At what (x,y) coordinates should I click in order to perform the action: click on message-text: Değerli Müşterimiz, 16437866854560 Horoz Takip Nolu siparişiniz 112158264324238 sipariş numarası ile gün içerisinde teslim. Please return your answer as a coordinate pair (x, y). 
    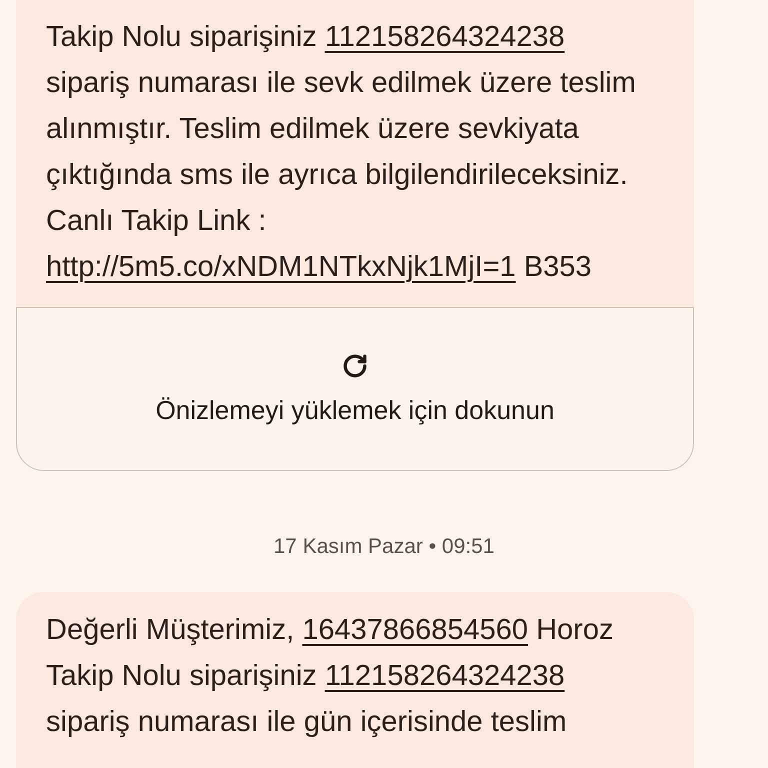
    Looking at the image, I should click on (330, 676).